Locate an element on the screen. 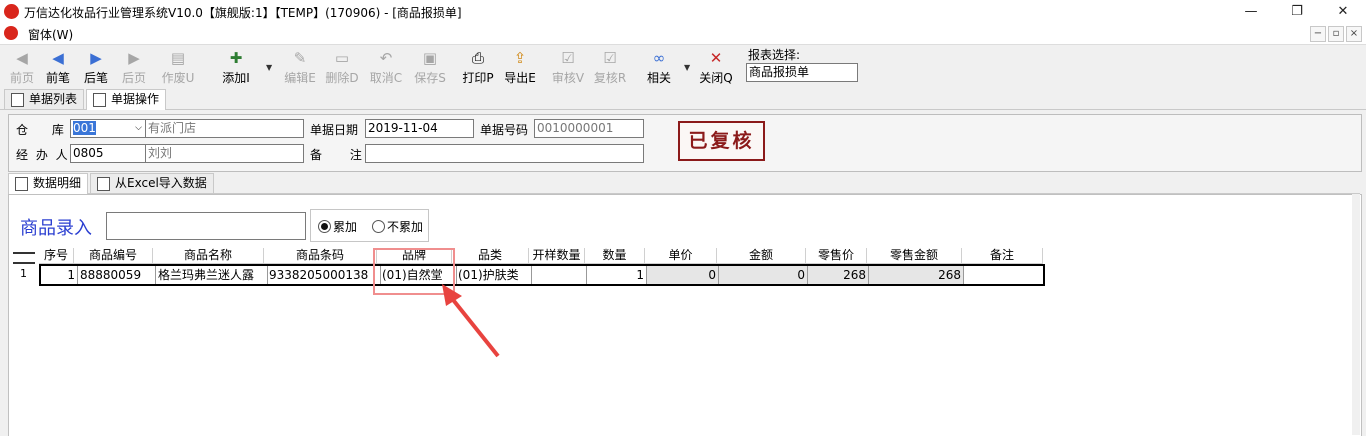 The height and width of the screenshot is (436, 1366). menu-bar: 窗体(W) − ▫ × is located at coordinates (683, 34).